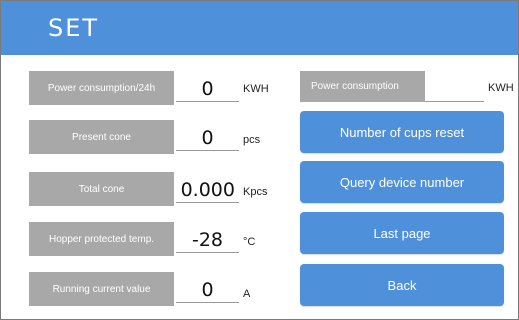  I want to click on last-page-button: Last page, so click(402, 233).